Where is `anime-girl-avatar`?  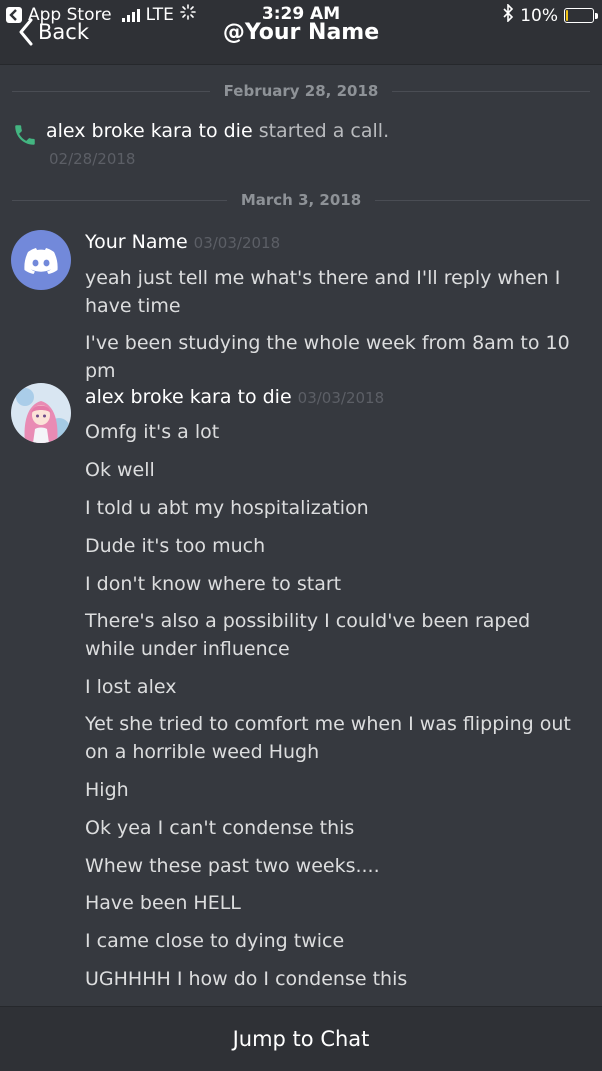 anime-girl-avatar is located at coordinates (41, 413).